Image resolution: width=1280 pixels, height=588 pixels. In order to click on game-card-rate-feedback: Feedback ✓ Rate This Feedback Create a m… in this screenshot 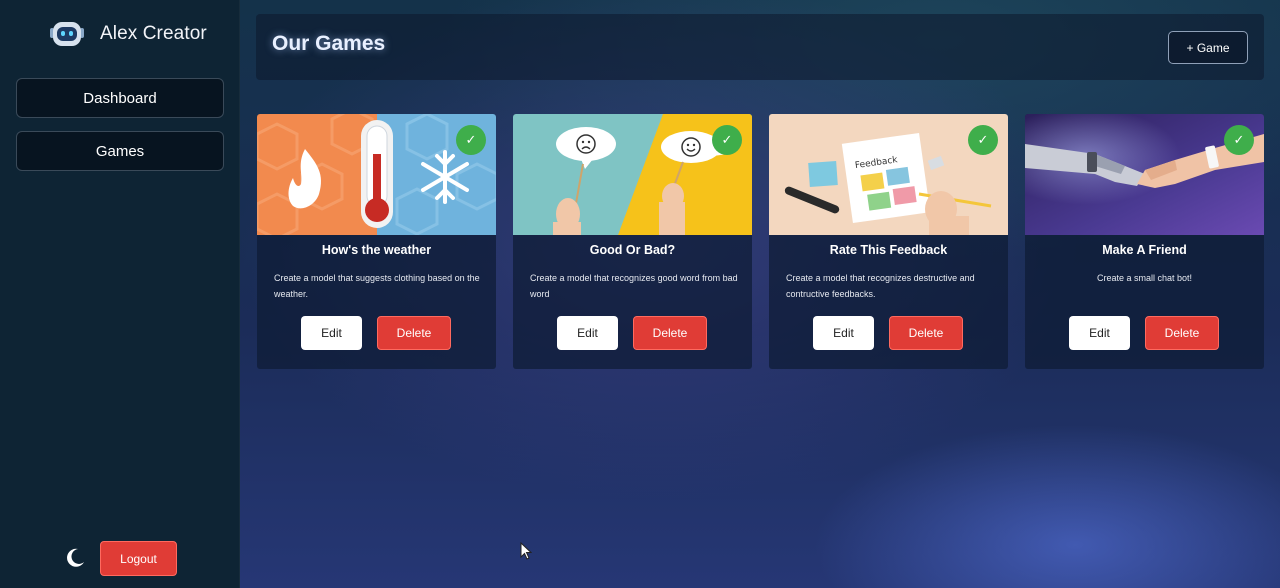, I will do `click(888, 241)`.